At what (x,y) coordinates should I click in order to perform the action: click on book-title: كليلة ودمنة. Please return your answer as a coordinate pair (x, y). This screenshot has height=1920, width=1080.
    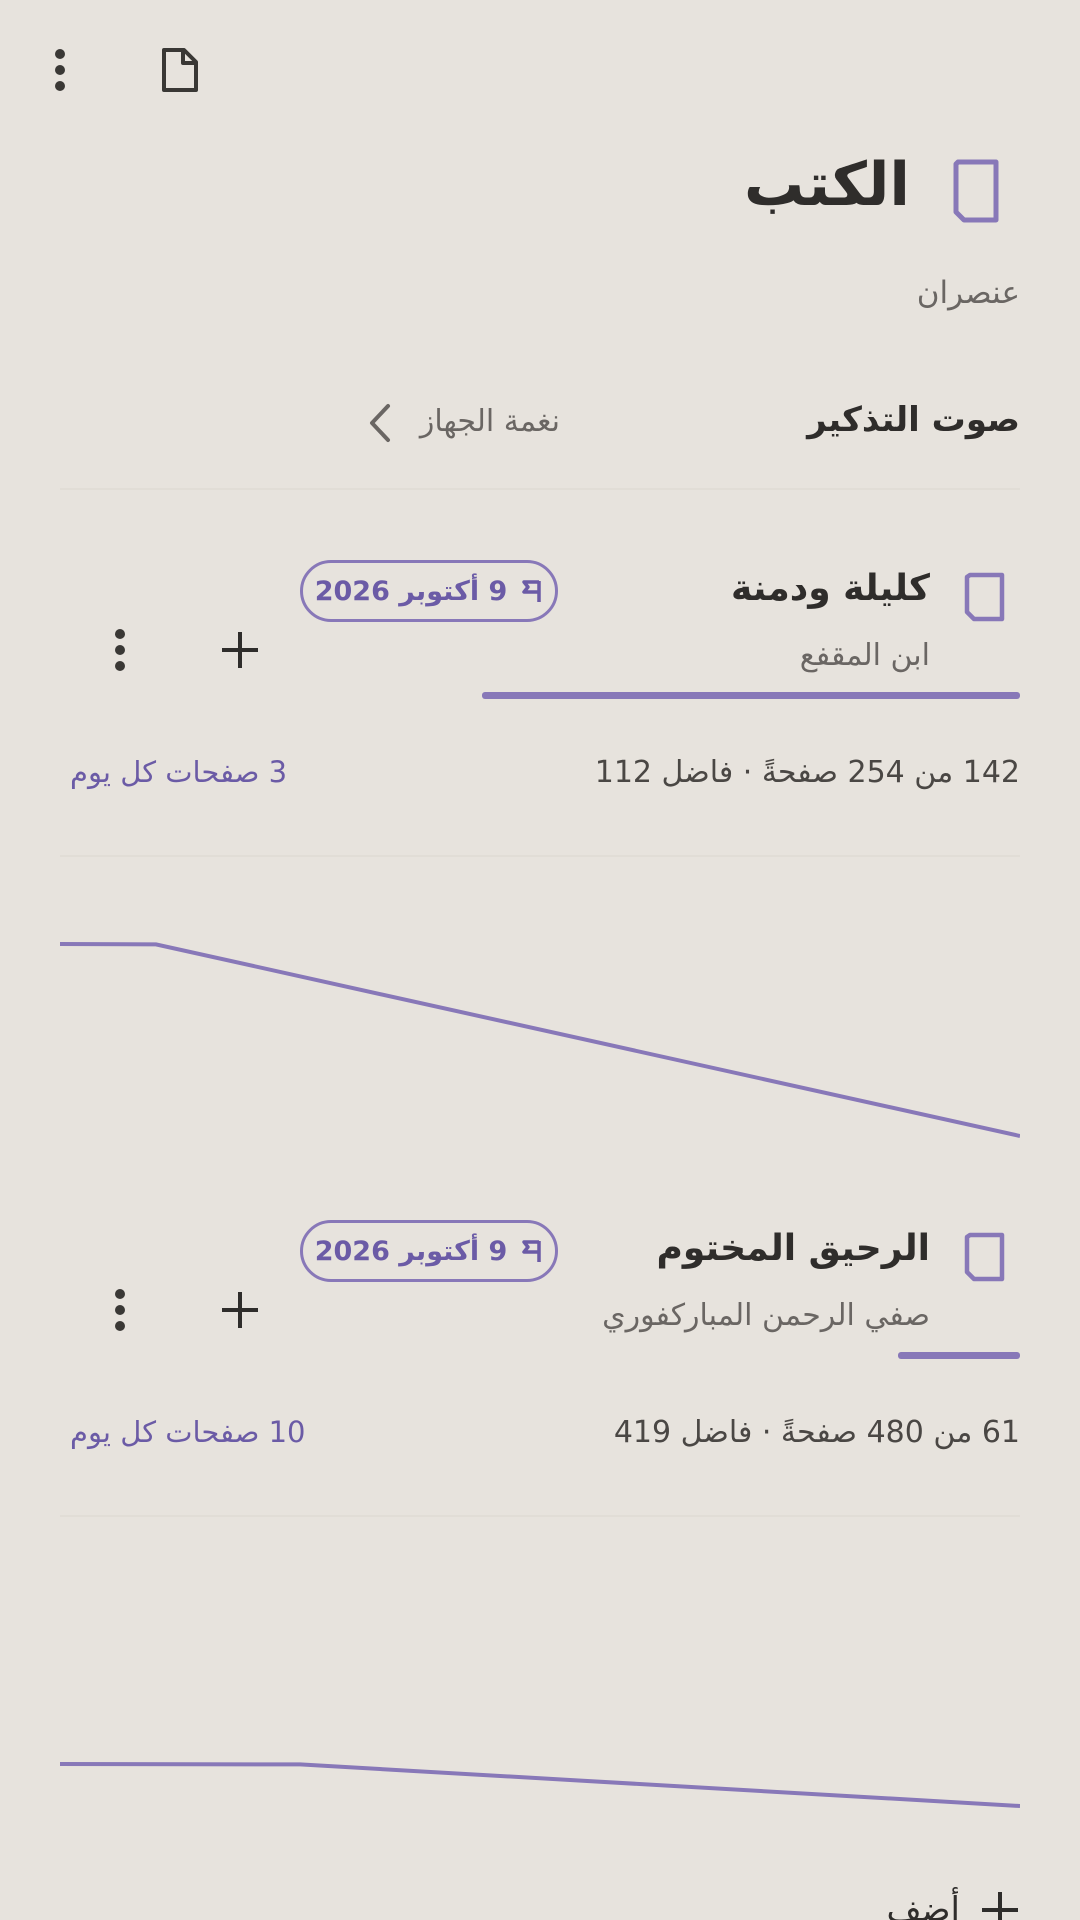
    Looking at the image, I should click on (830, 588).